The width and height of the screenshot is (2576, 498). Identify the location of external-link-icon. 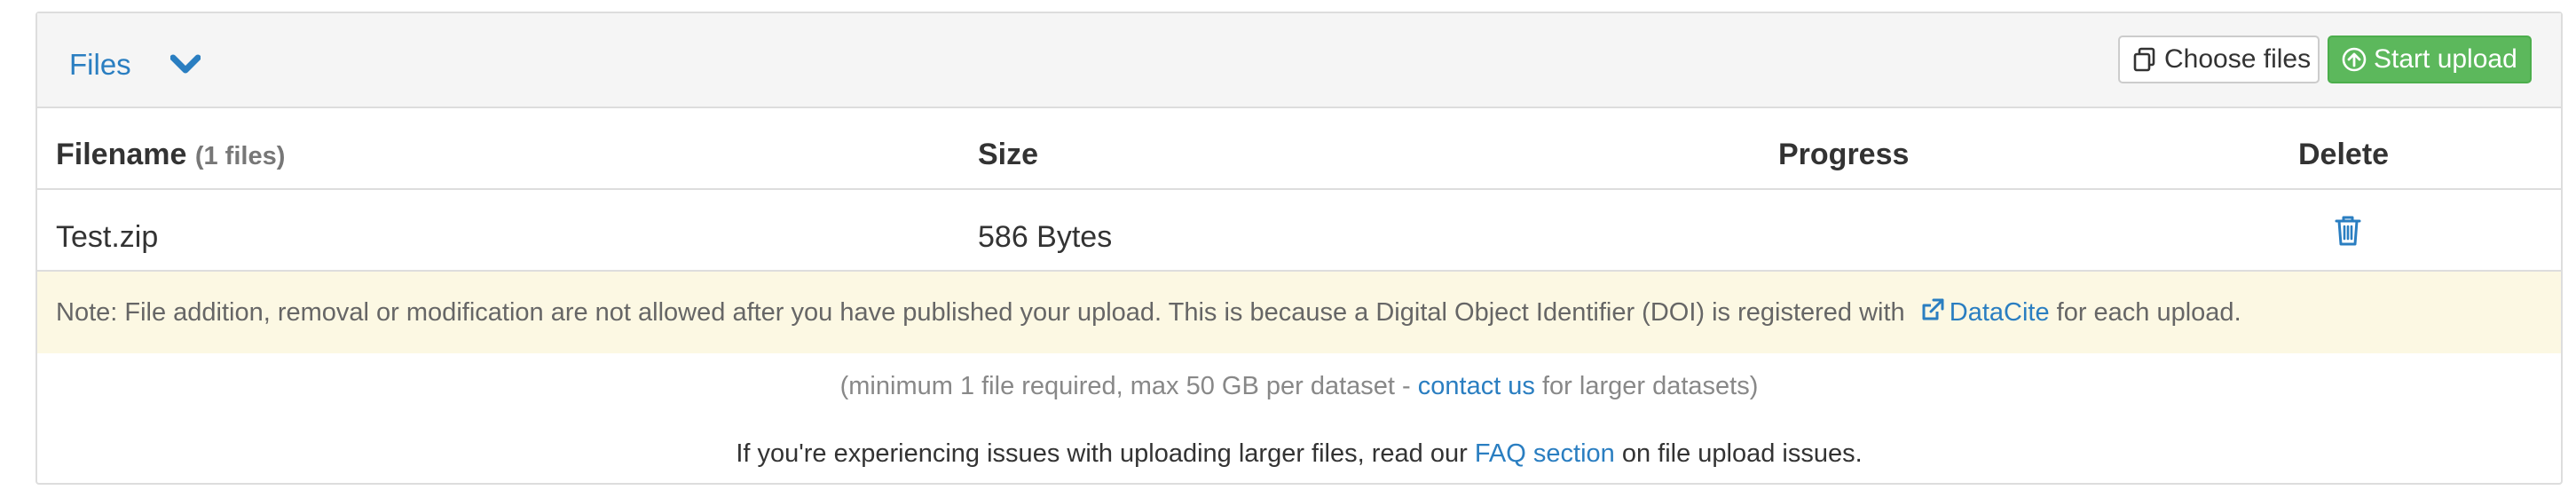
(1933, 309).